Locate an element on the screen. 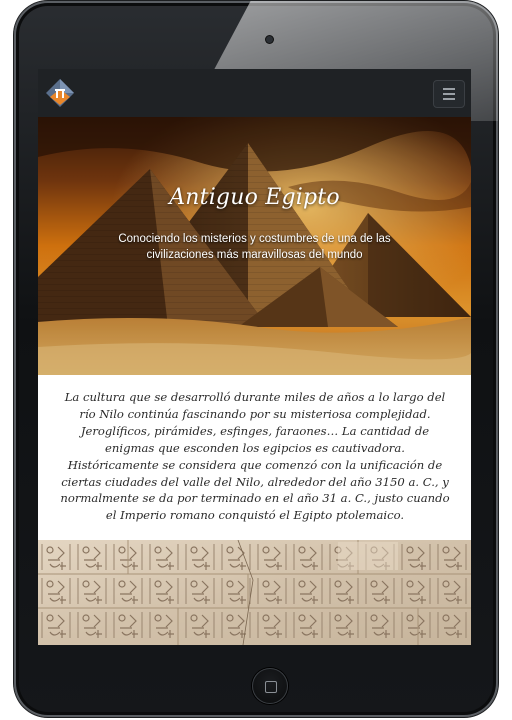 The width and height of the screenshot is (512, 720). navbar is located at coordinates (254, 93).